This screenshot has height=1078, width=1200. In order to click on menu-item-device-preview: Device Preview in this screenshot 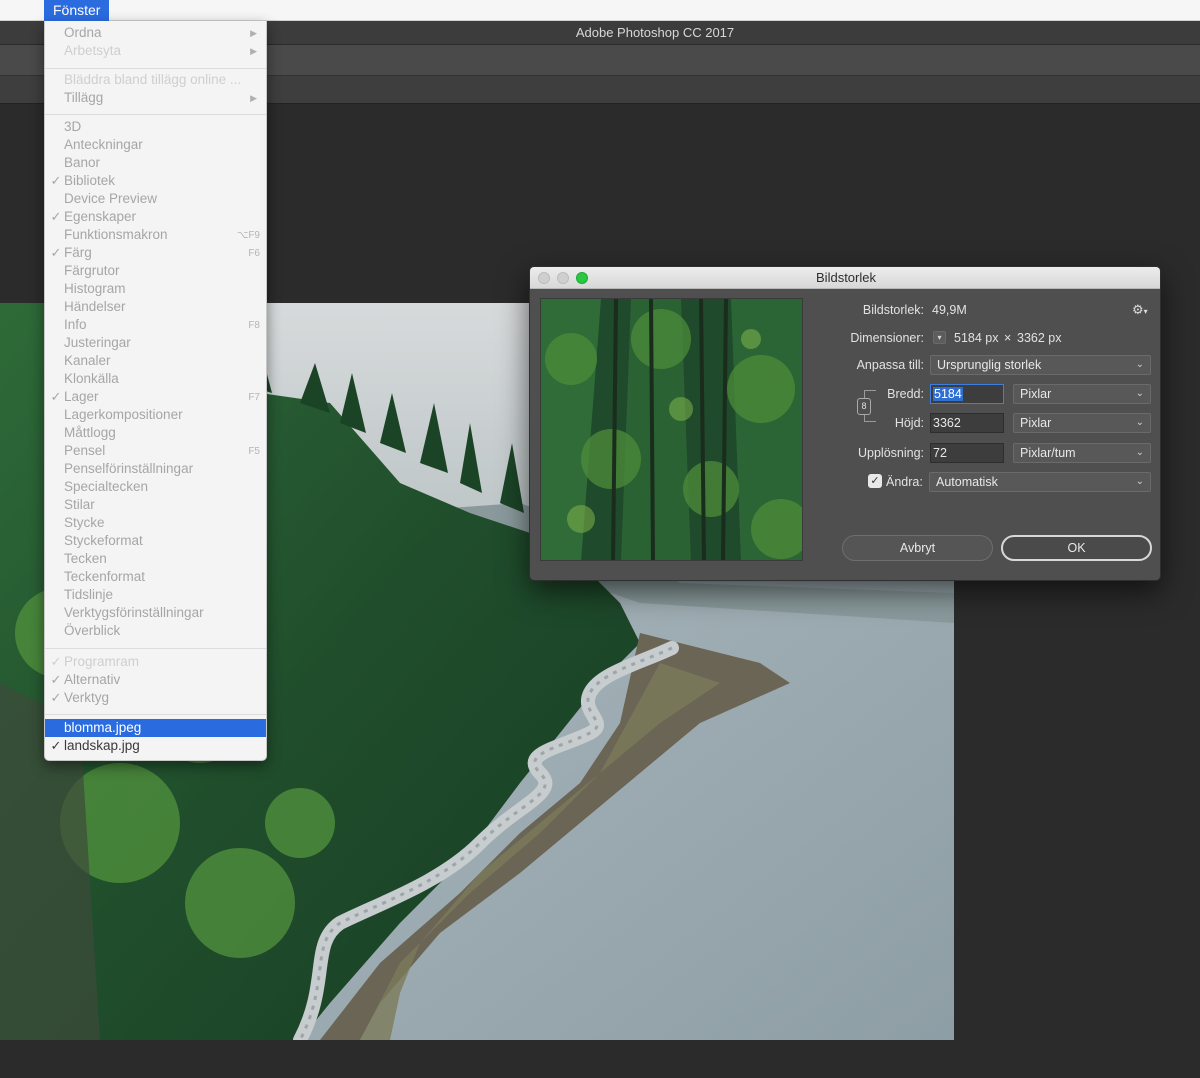, I will do `click(155, 199)`.